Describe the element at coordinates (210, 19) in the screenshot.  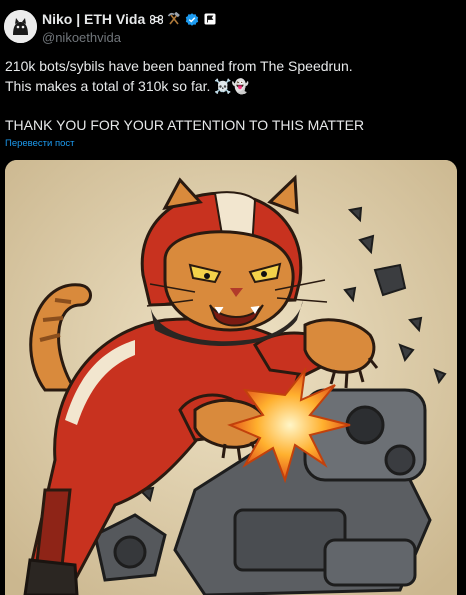
I see `flag-icon` at that location.